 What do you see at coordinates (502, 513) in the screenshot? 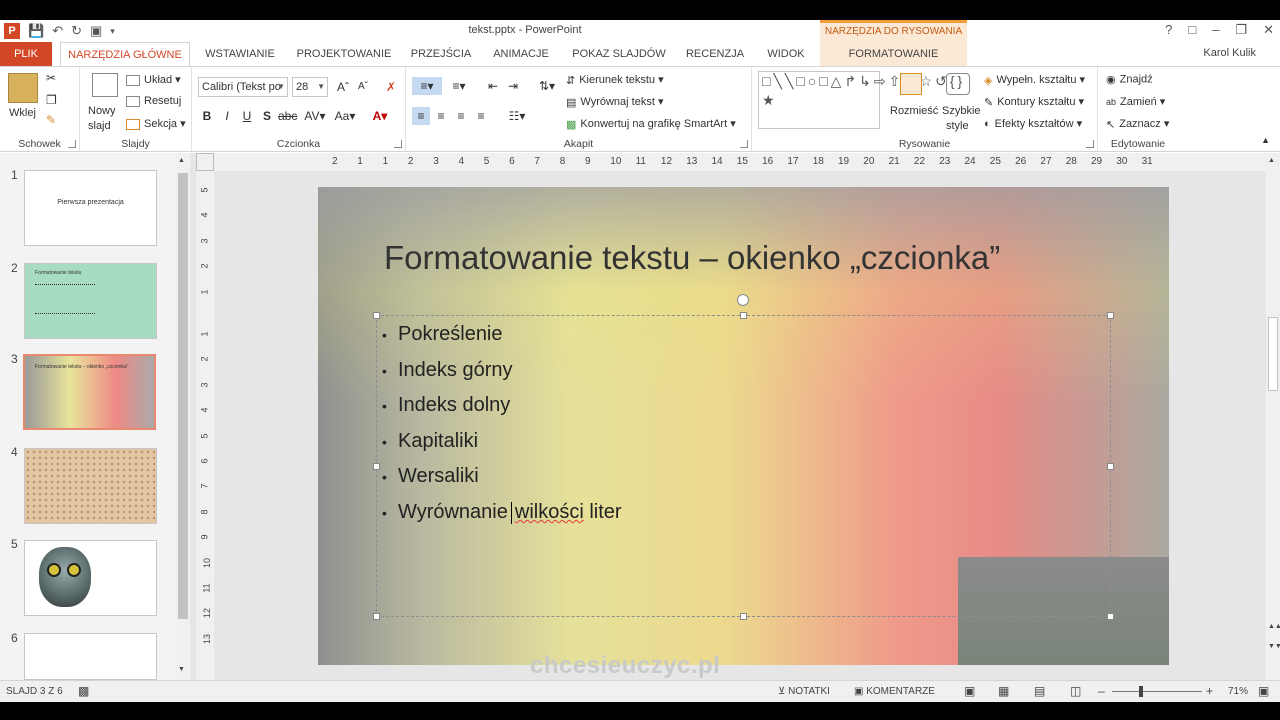
I see `list-item: • Wyrównanie wilkości liter` at bounding box center [502, 513].